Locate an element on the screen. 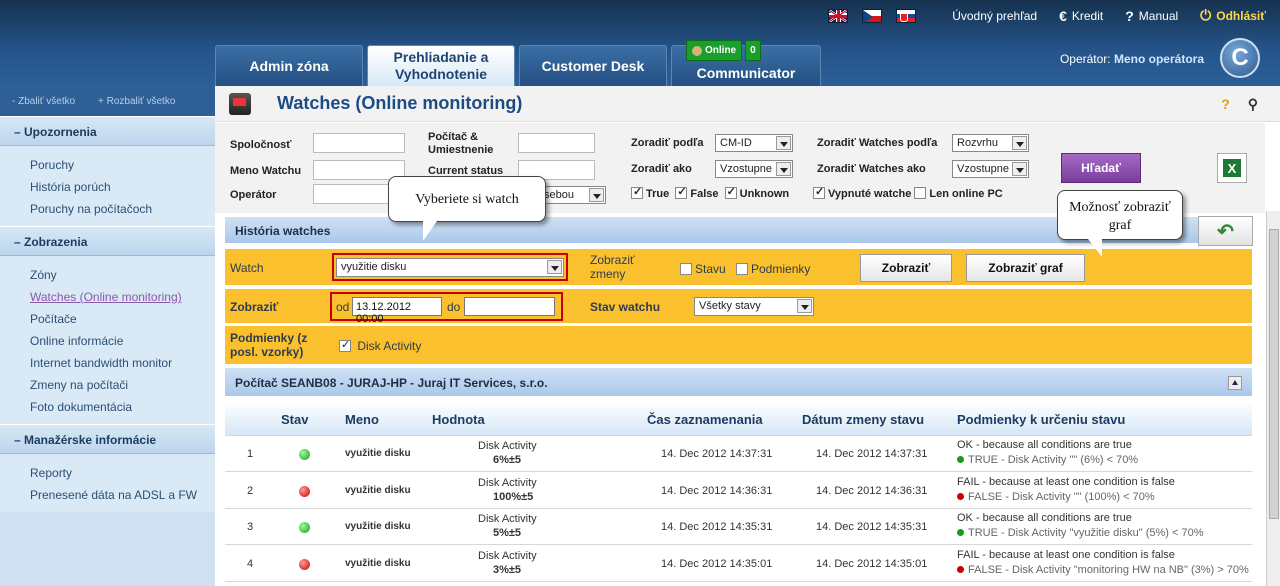 This screenshot has height=586, width=1280. vertical-scrollbar is located at coordinates (1273, 398).